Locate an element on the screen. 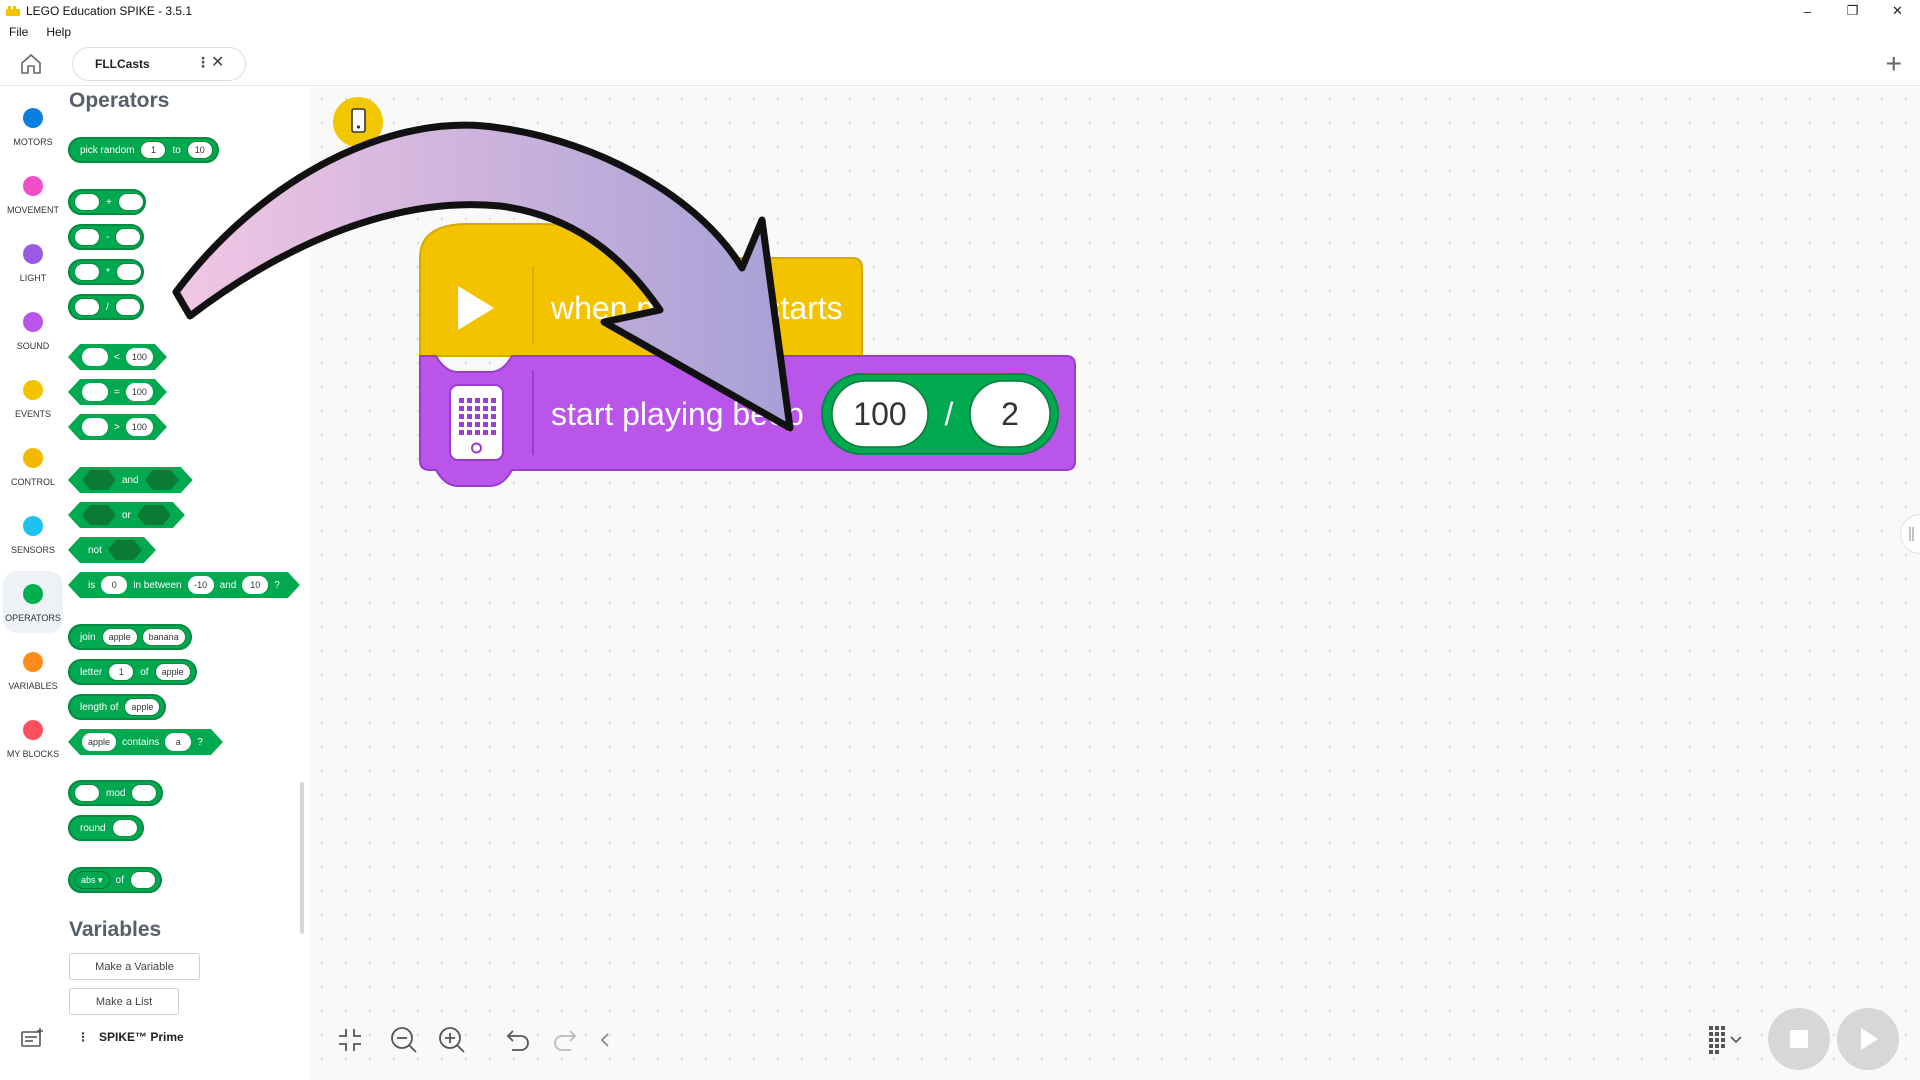 The height and width of the screenshot is (1080, 1920). window-controls: – ❐ ✕ is located at coordinates (1852, 11).